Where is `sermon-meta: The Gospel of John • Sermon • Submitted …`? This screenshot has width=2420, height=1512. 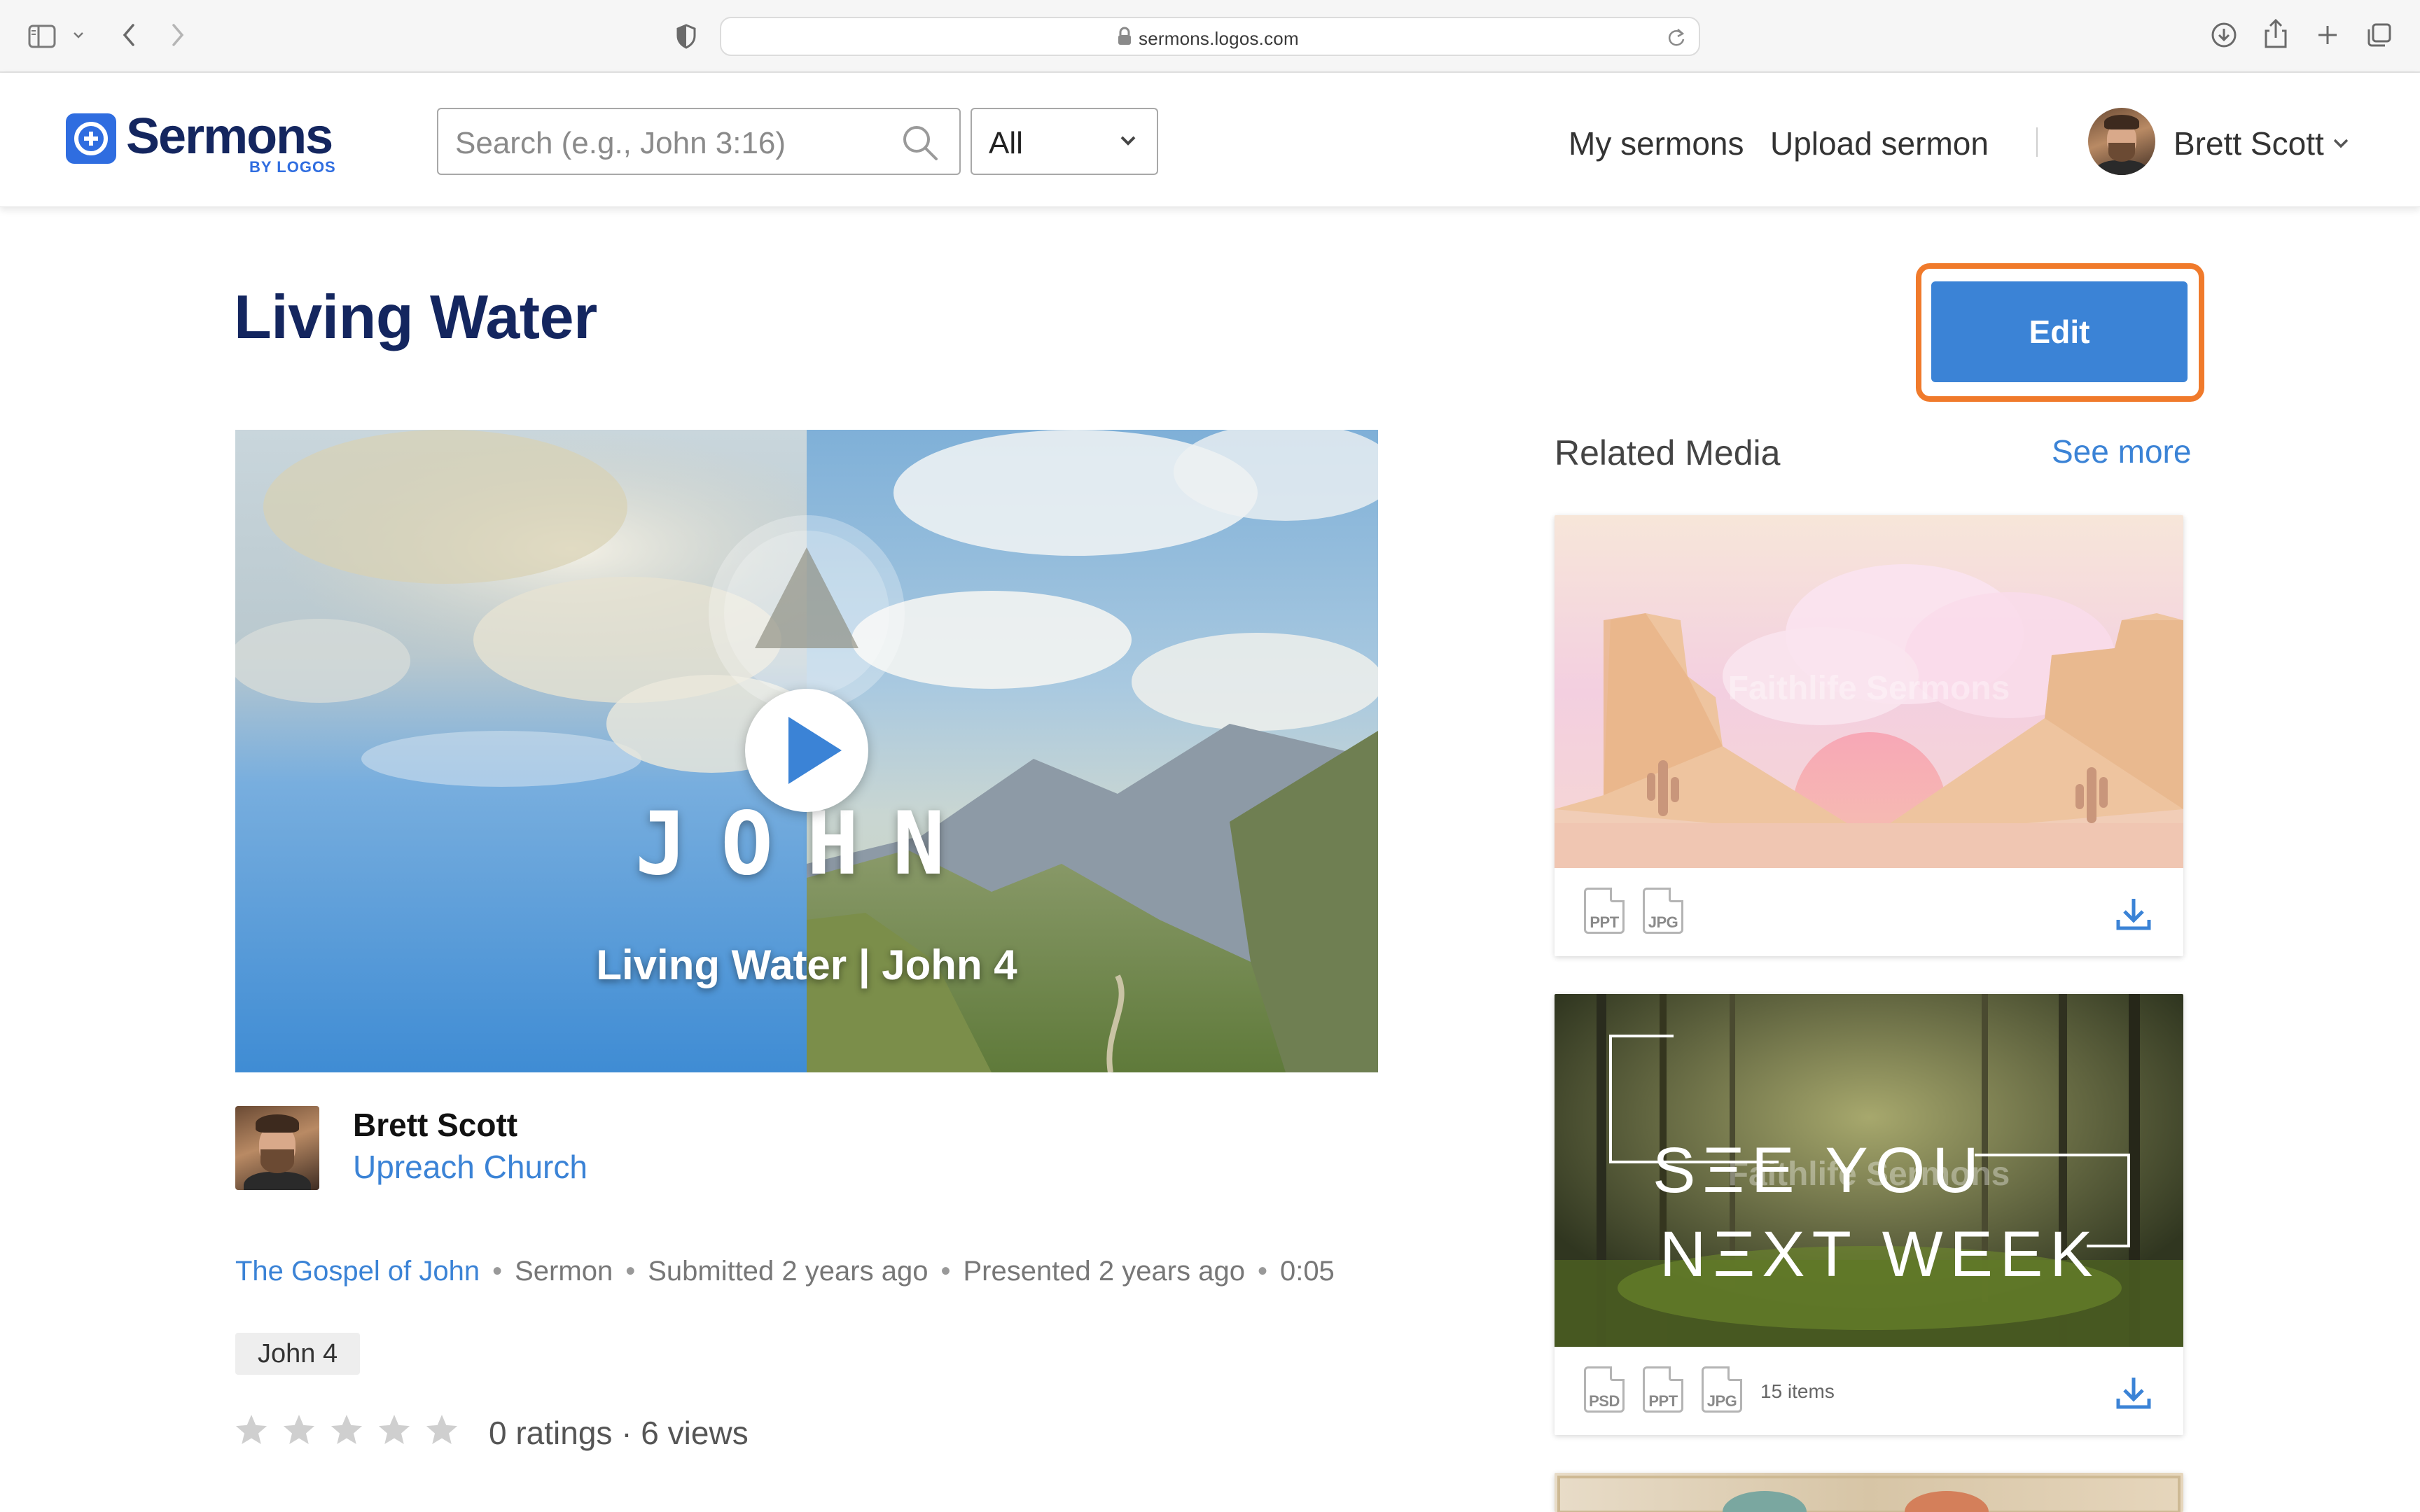 sermon-meta: The Gospel of John • Sermon • Submitted … is located at coordinates (785, 1271).